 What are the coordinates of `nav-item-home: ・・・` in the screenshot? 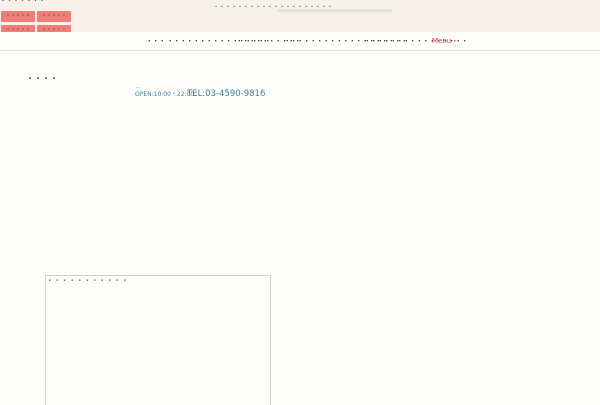 It's located at (156, 41).